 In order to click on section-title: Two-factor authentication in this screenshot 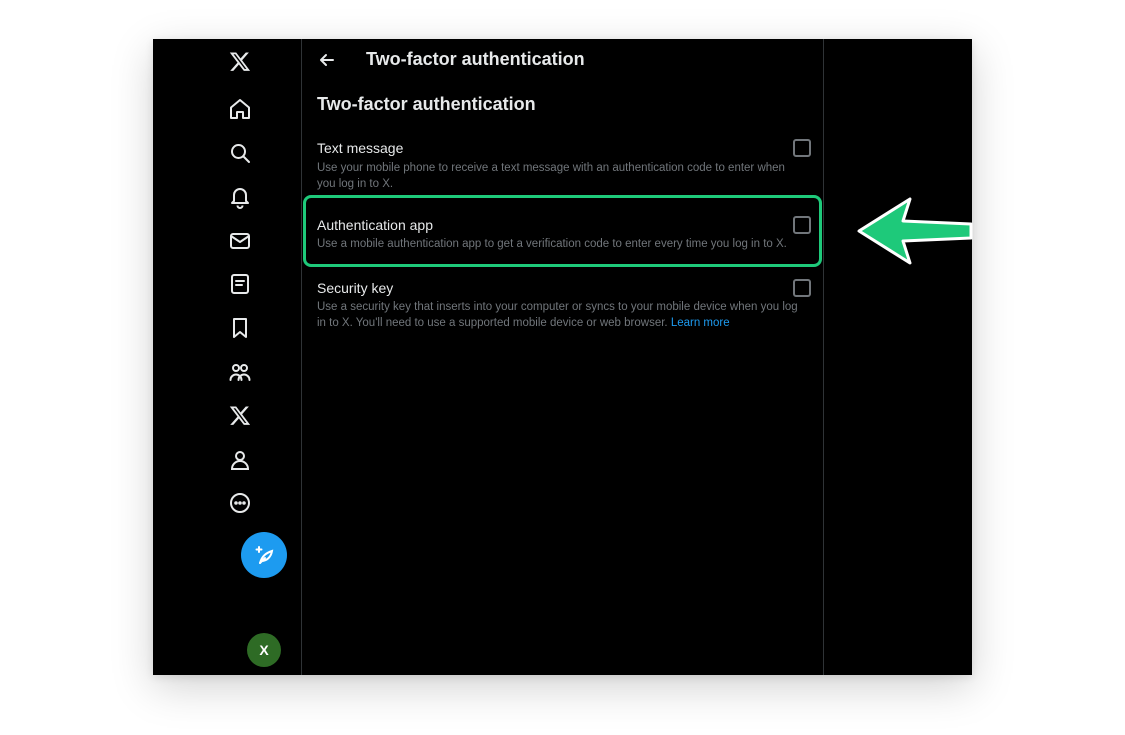, I will do `click(426, 104)`.